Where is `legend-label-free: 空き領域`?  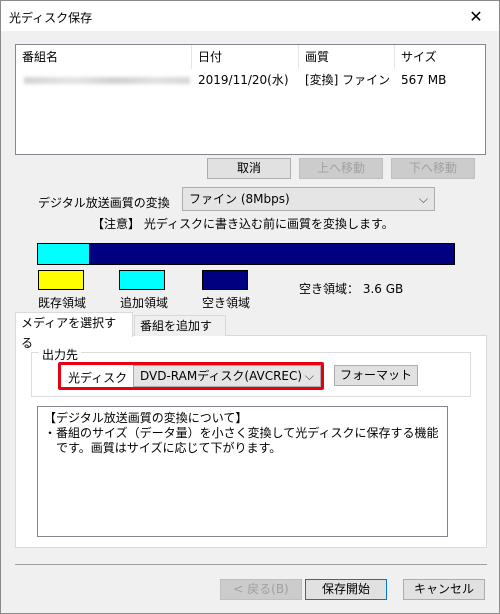 legend-label-free: 空き領域 is located at coordinates (226, 303).